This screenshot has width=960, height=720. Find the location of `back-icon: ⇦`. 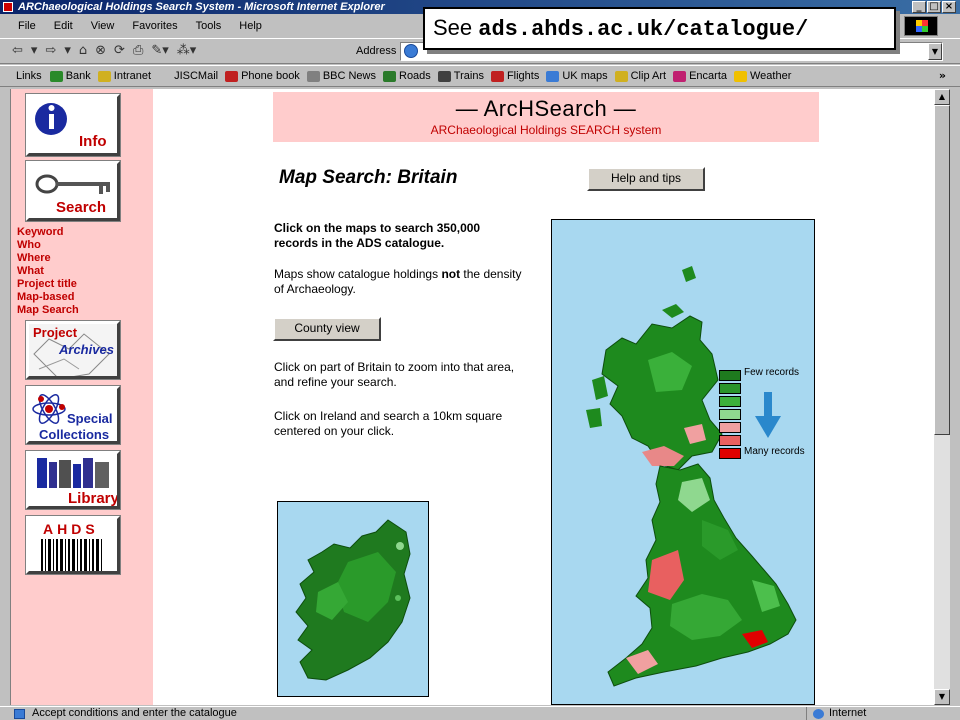

back-icon: ⇦ is located at coordinates (17, 50).